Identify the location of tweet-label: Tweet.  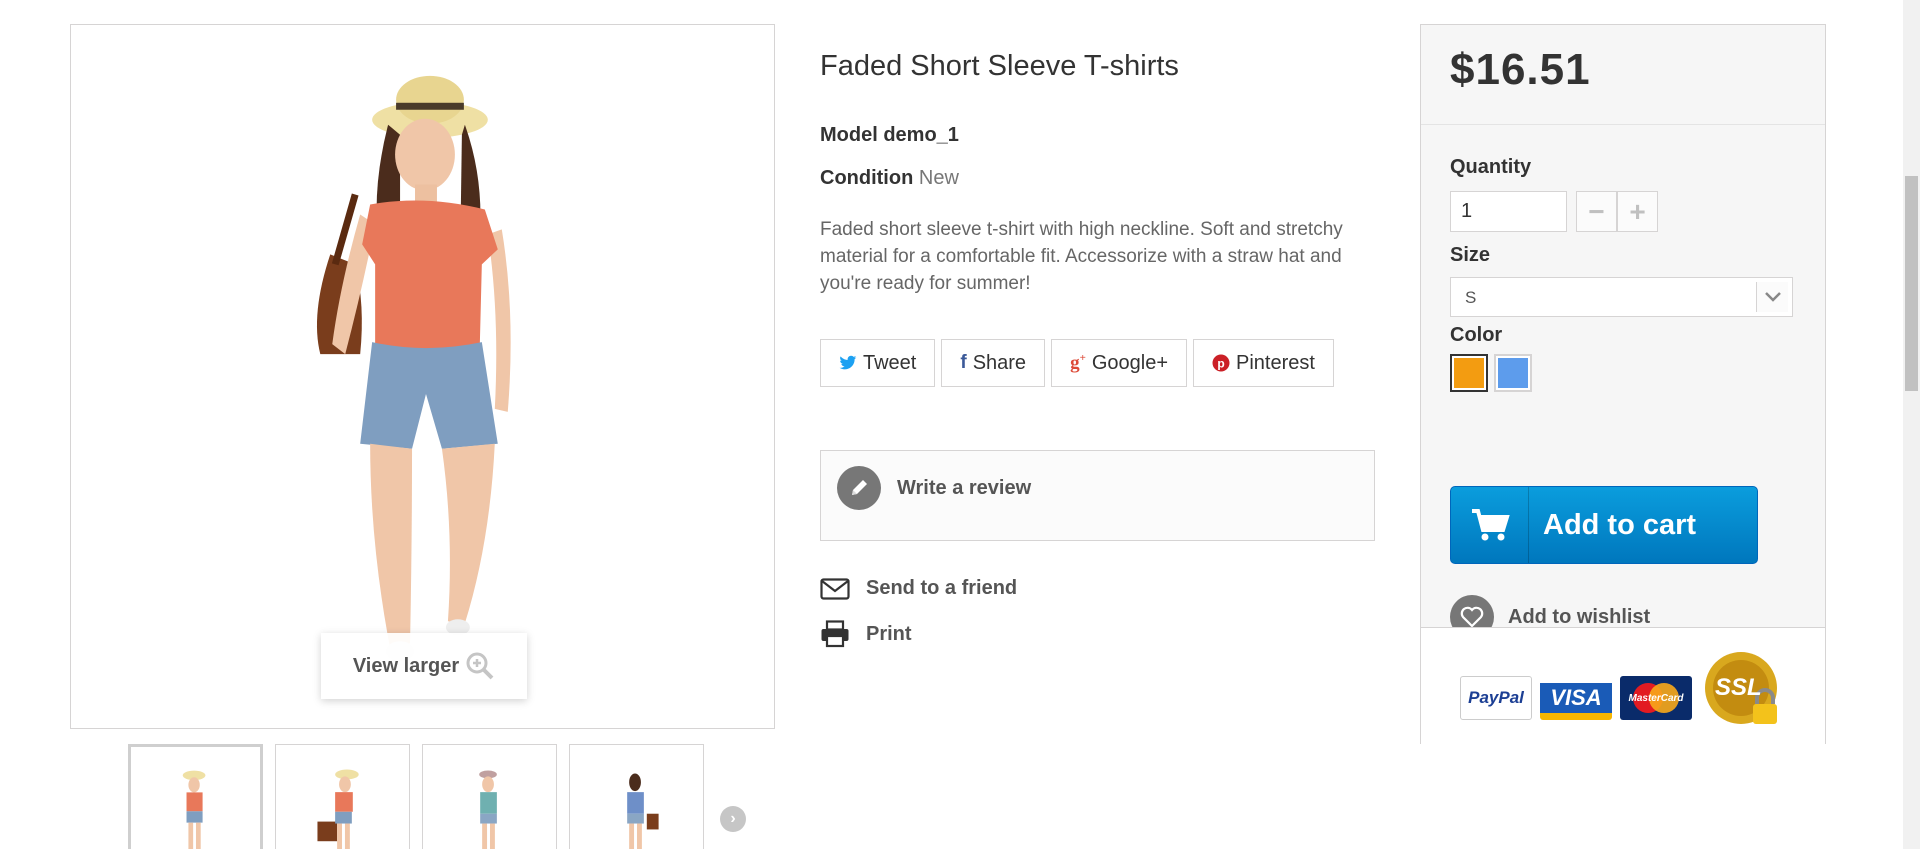
(890, 362).